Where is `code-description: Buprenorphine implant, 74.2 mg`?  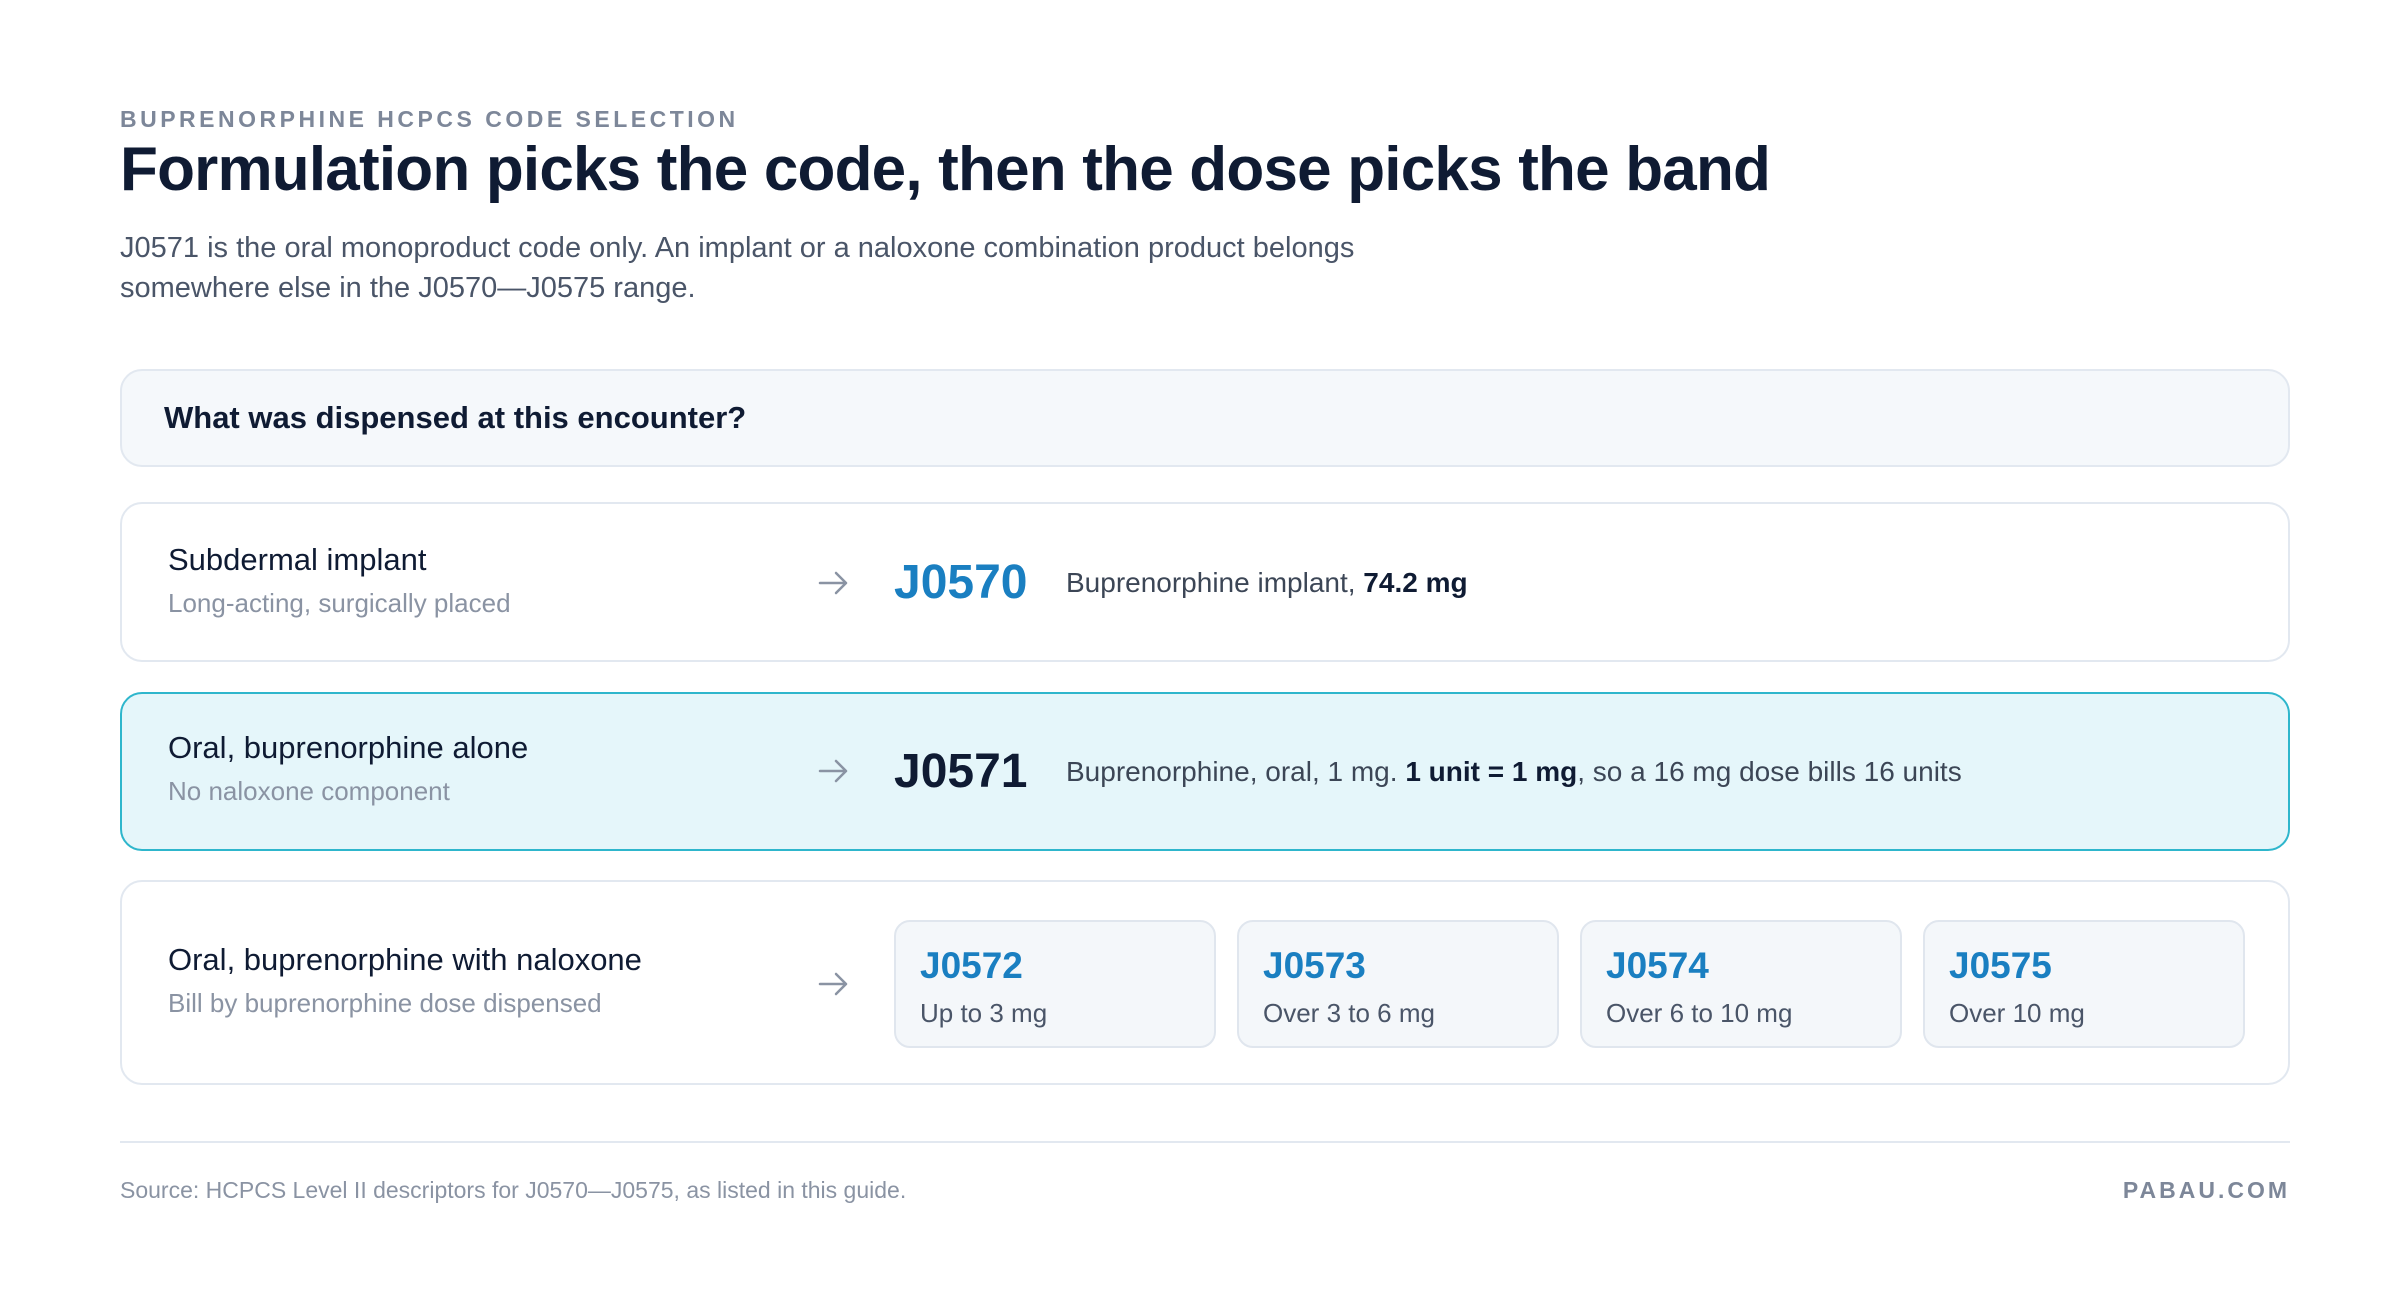 code-description: Buprenorphine implant, 74.2 mg is located at coordinates (1267, 583).